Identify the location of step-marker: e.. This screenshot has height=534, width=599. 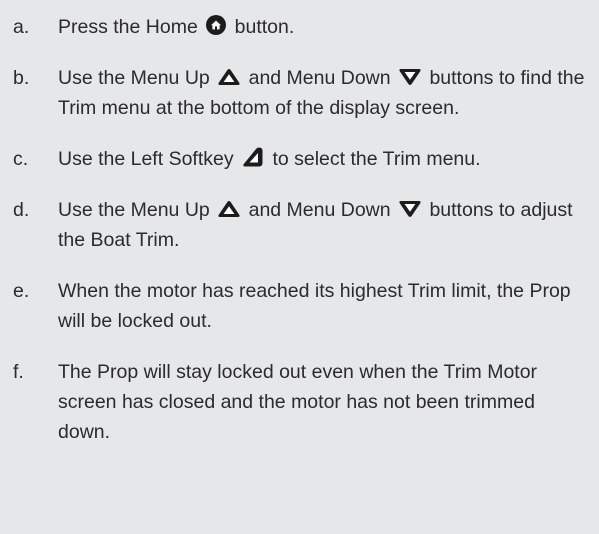
(21, 291).